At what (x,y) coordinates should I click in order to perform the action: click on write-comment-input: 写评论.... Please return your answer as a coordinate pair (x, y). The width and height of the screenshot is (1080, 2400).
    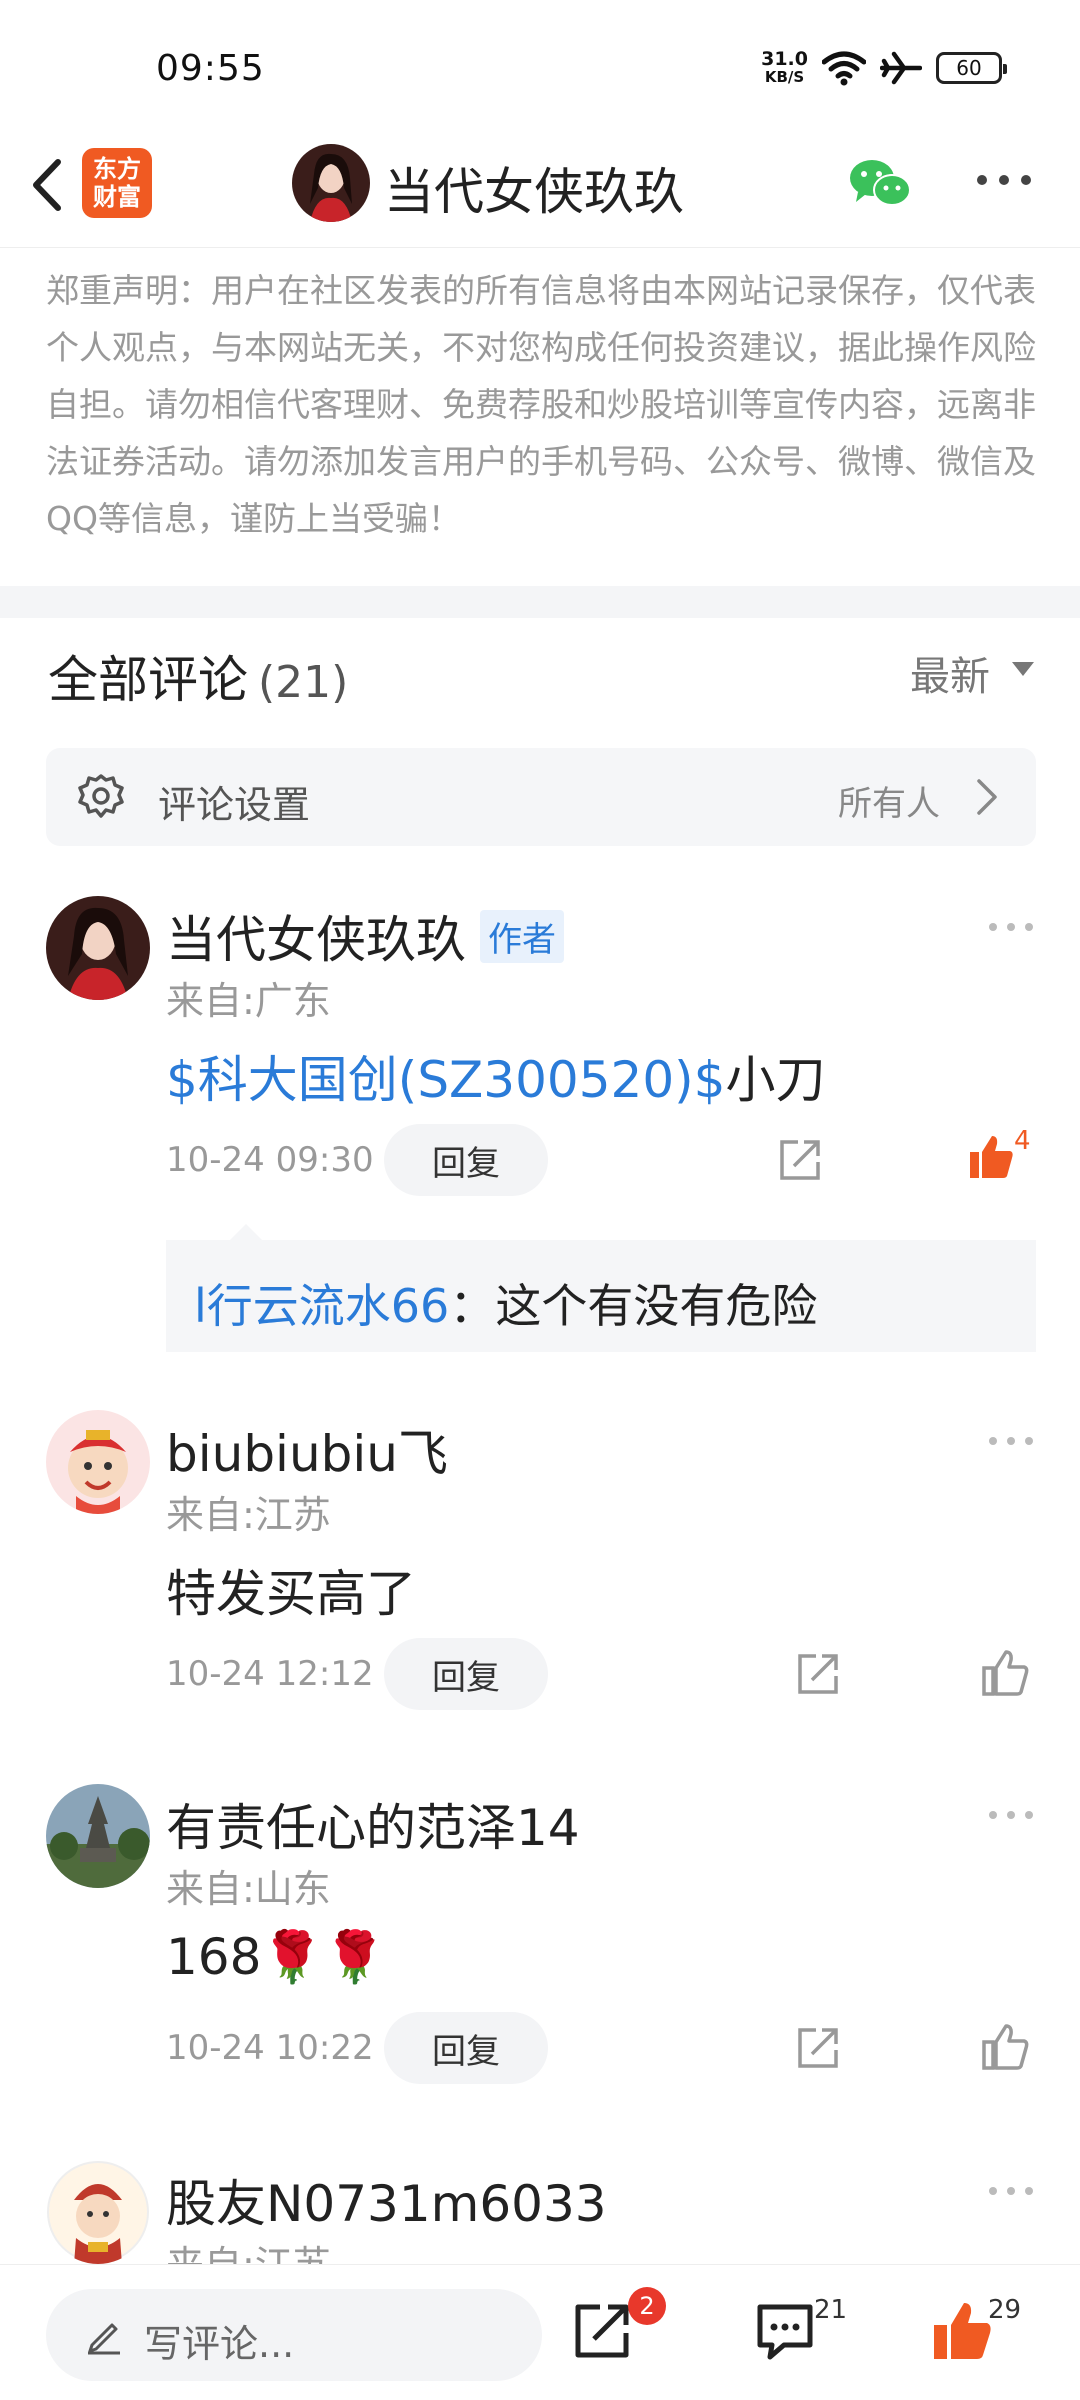
    Looking at the image, I should click on (294, 2335).